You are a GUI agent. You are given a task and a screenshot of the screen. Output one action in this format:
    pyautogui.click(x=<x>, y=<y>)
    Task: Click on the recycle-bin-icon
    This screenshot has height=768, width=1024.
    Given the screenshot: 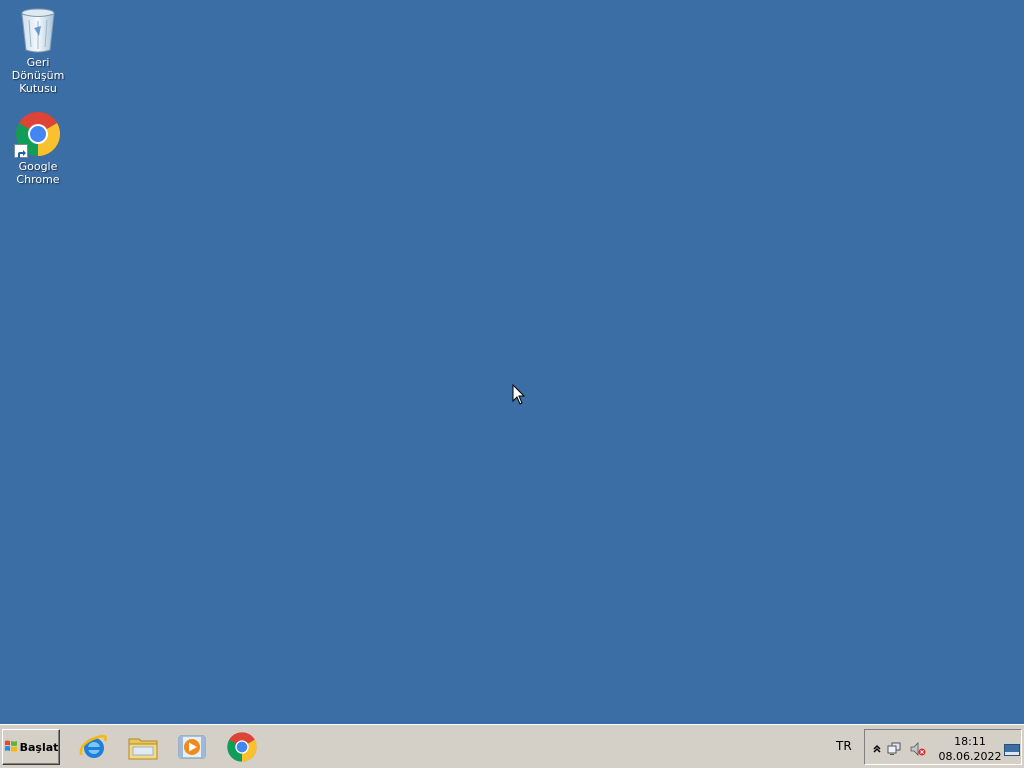 What is the action you would take?
    pyautogui.click(x=38, y=30)
    